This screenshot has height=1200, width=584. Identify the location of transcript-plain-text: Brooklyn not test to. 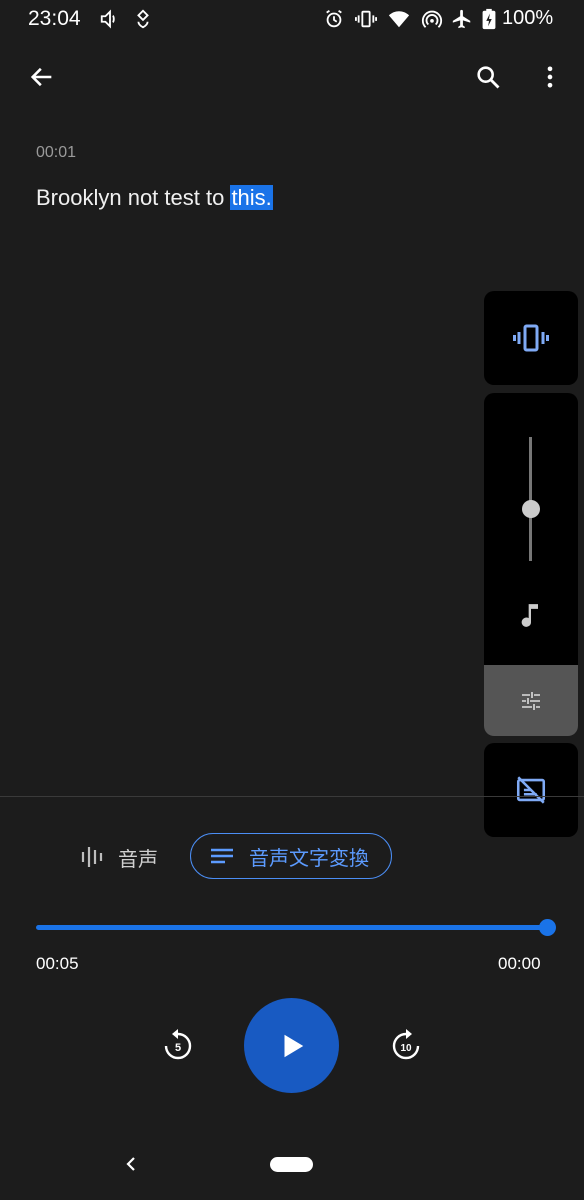
(133, 197).